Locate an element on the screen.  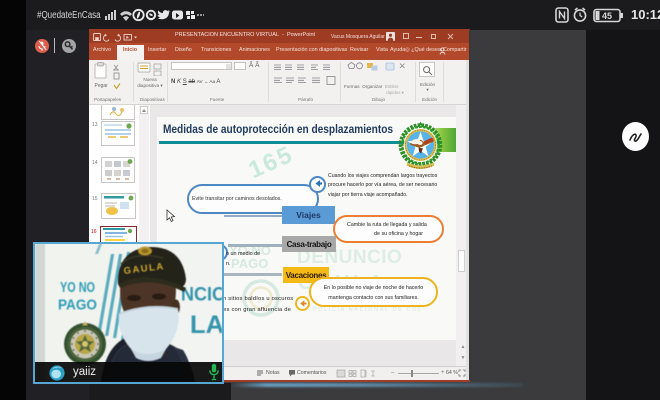
svg-text: PAGO is located at coordinates (77, 305).